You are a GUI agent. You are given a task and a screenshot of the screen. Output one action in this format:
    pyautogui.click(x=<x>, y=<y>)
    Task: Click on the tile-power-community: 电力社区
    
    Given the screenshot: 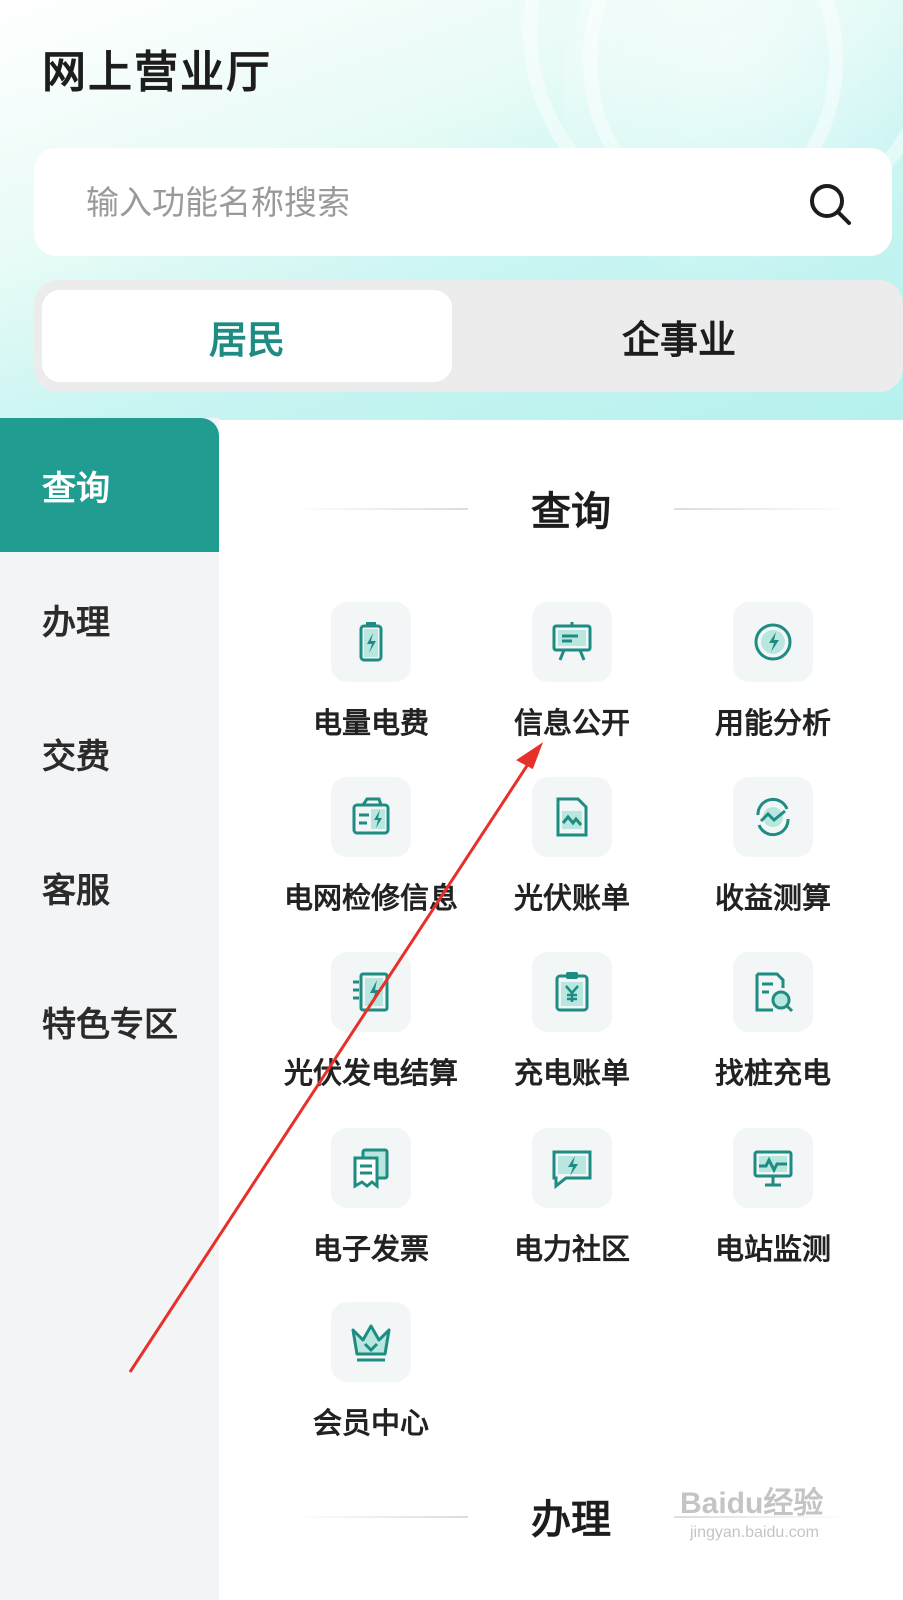 What is the action you would take?
    pyautogui.click(x=572, y=1208)
    